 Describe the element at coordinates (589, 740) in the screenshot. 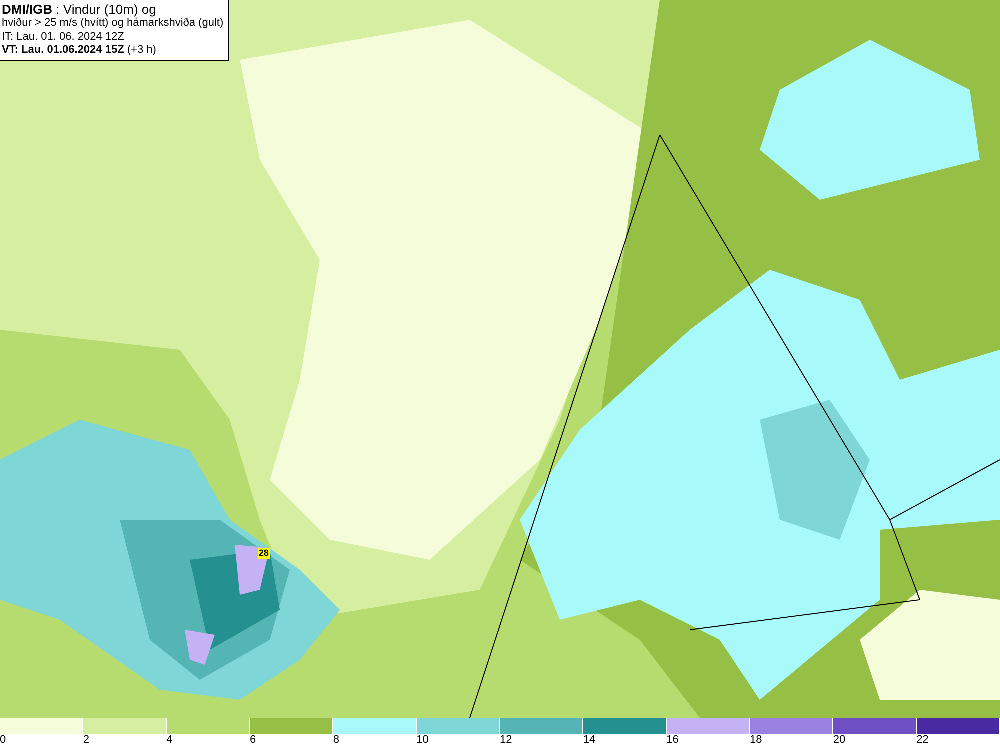

I see `legend-label: 14` at that location.